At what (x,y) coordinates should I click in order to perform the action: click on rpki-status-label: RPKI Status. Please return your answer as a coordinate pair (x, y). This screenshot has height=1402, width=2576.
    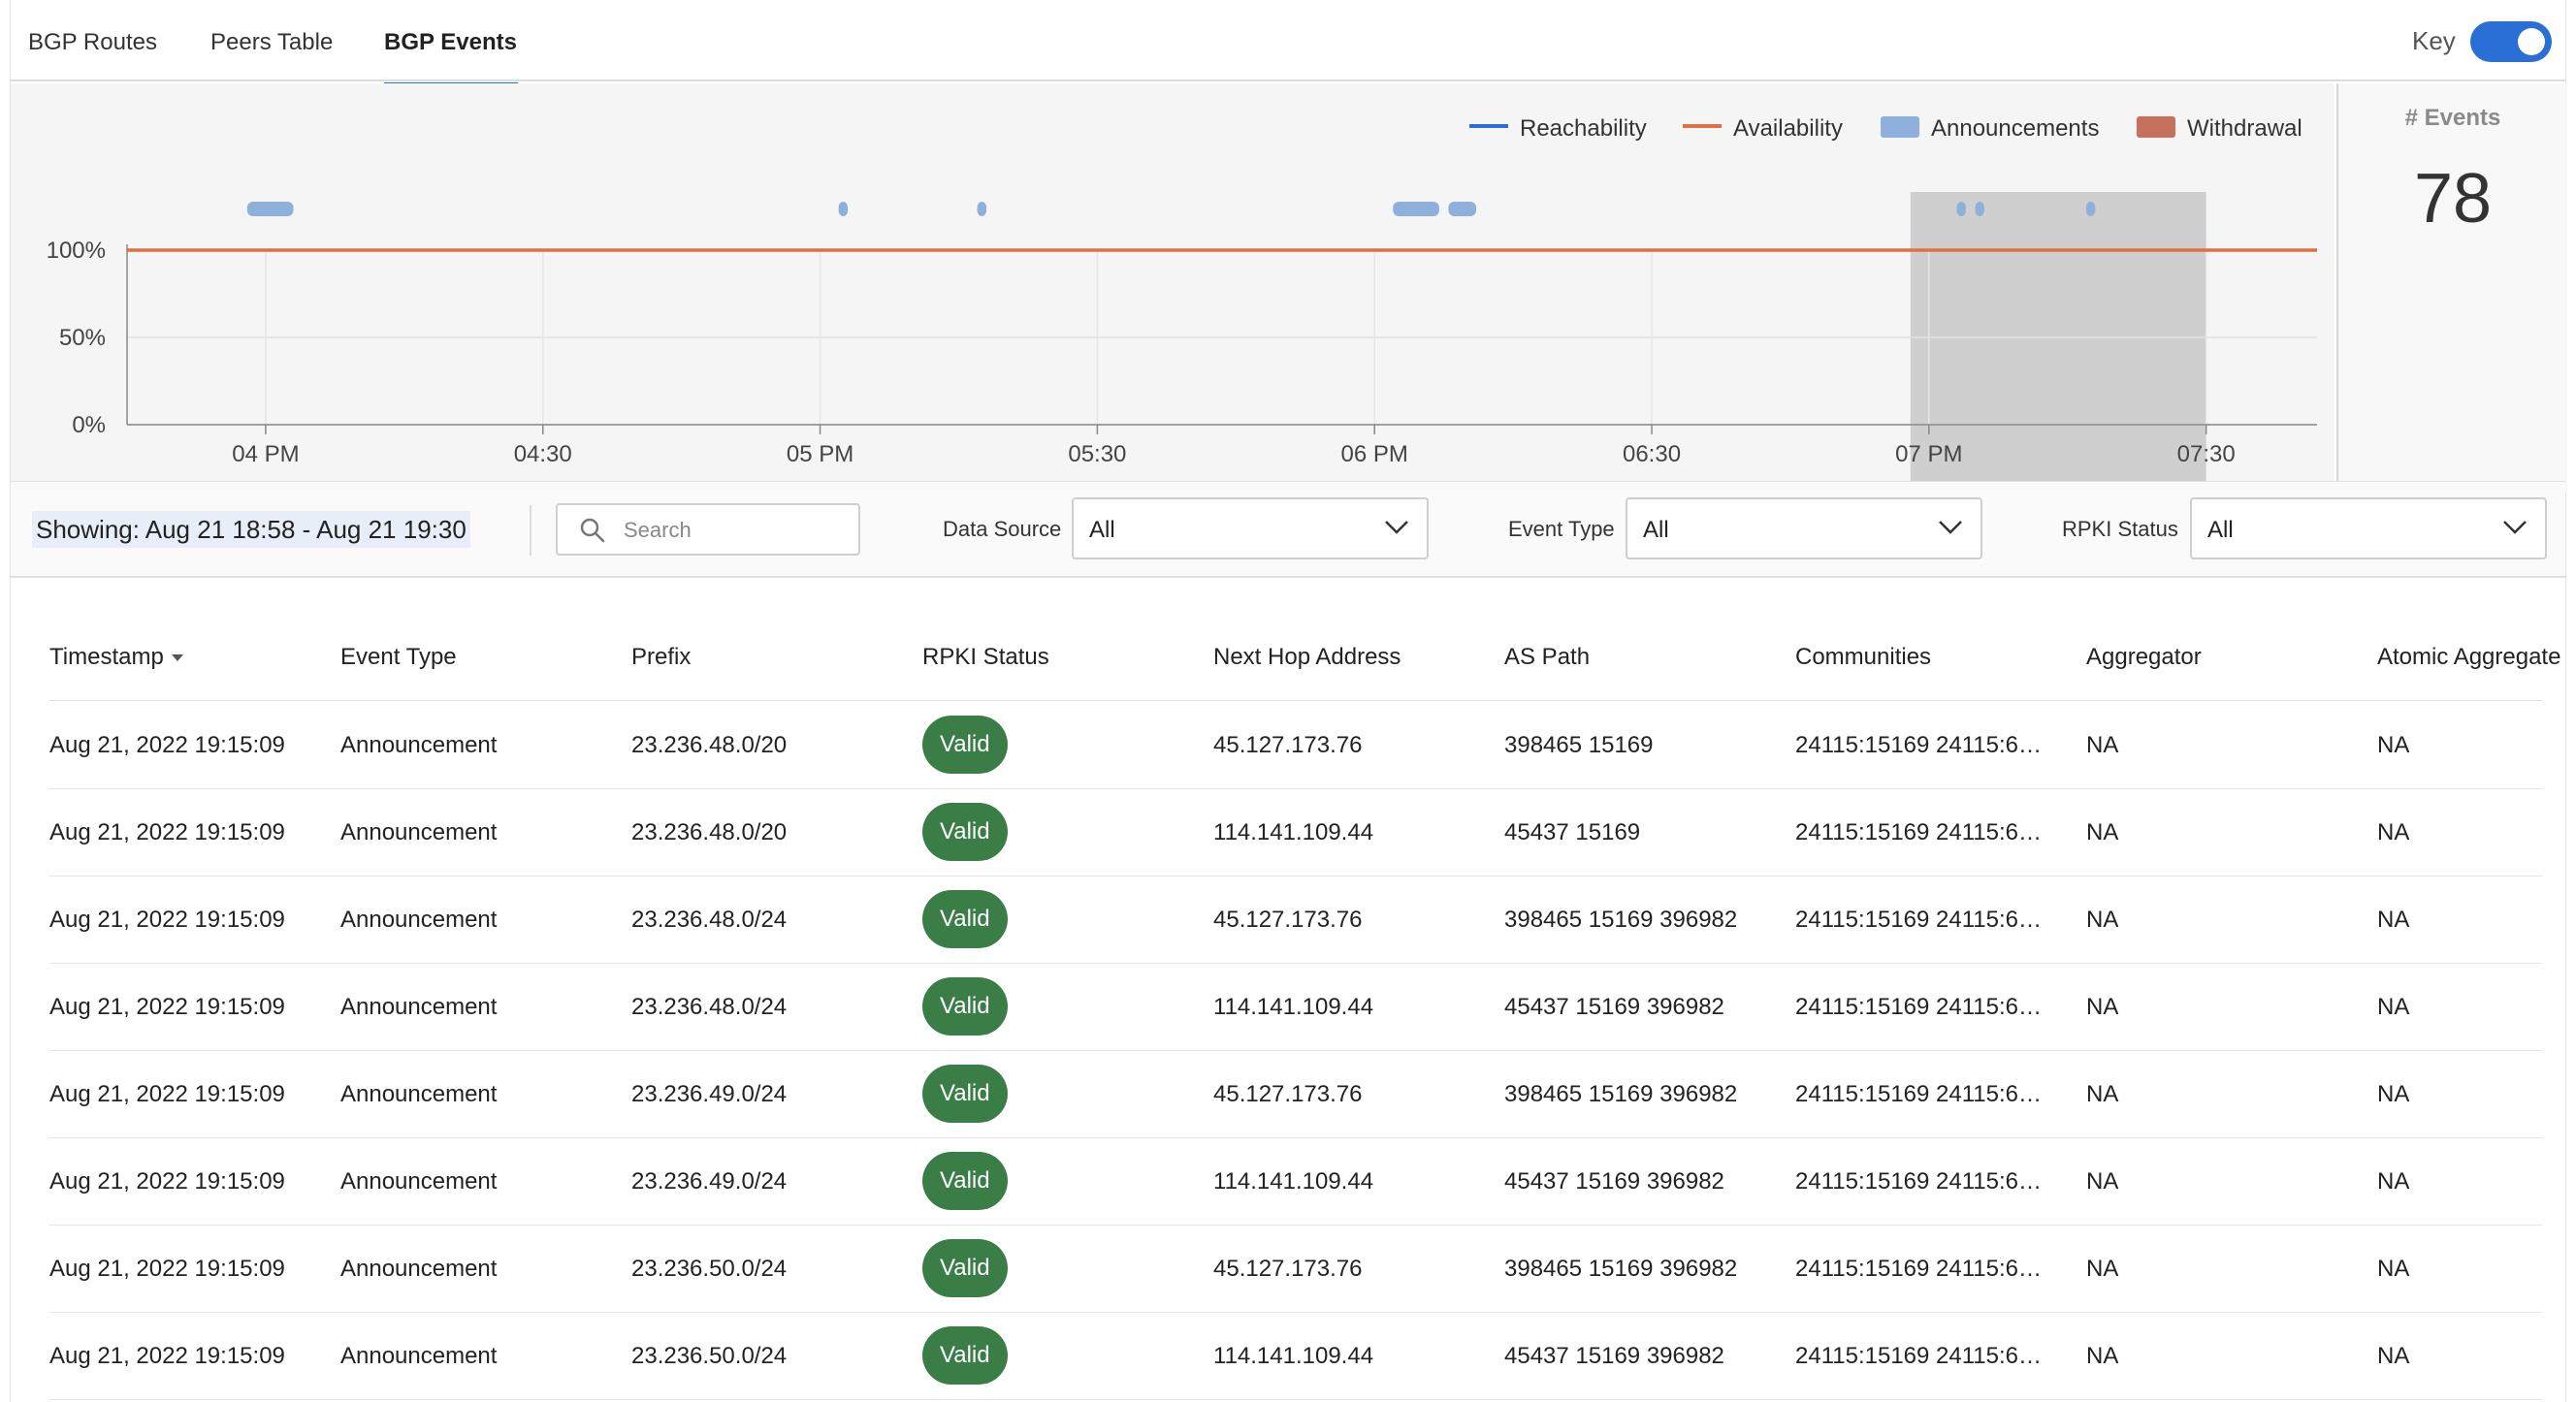
    Looking at the image, I should click on (2120, 529).